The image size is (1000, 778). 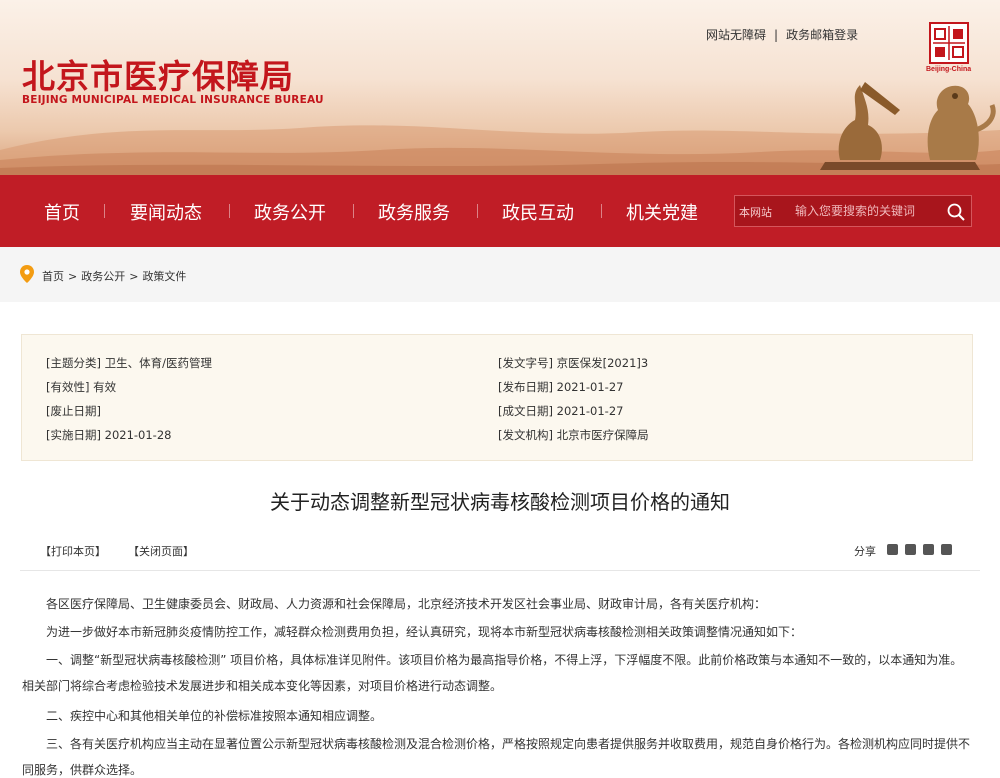 What do you see at coordinates (561, 387) in the screenshot?
I see `meta-publish-date: [发布日期] 2021-01-27` at bounding box center [561, 387].